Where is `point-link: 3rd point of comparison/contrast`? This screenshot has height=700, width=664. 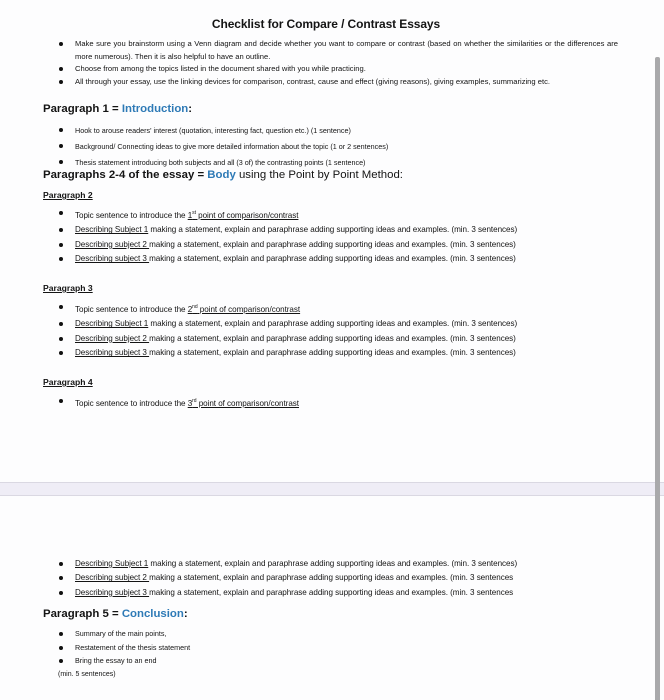 point-link: 3rd point of comparison/contrast is located at coordinates (243, 403).